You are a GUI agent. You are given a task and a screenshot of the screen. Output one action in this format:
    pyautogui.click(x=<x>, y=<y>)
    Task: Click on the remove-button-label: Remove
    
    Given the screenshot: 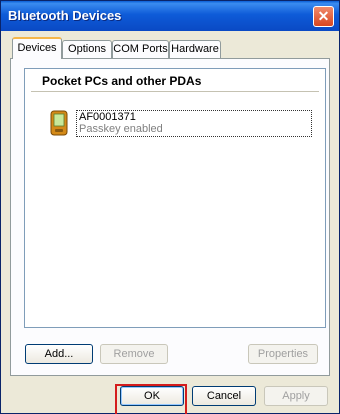 What is the action you would take?
    pyautogui.click(x=134, y=354)
    